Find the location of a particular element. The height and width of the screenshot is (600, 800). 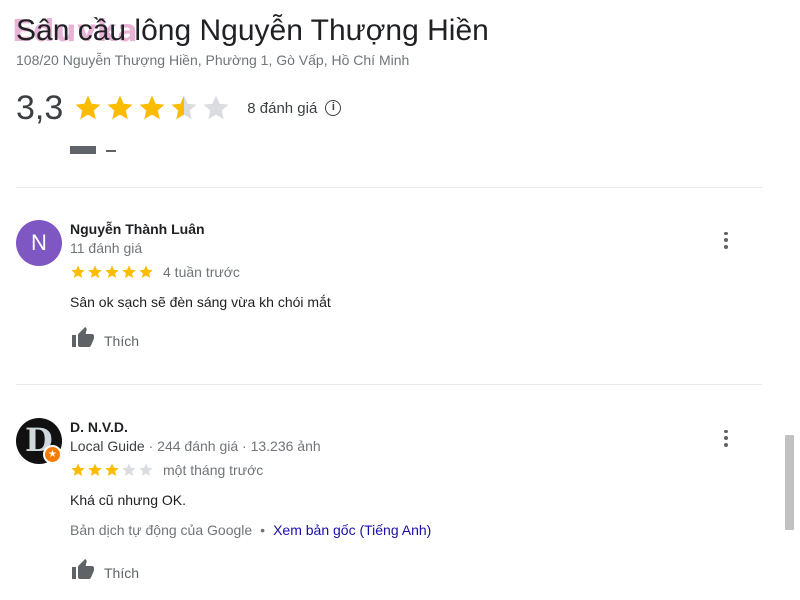

review-text: Khá cũ nhưng OK. is located at coordinates (128, 500).